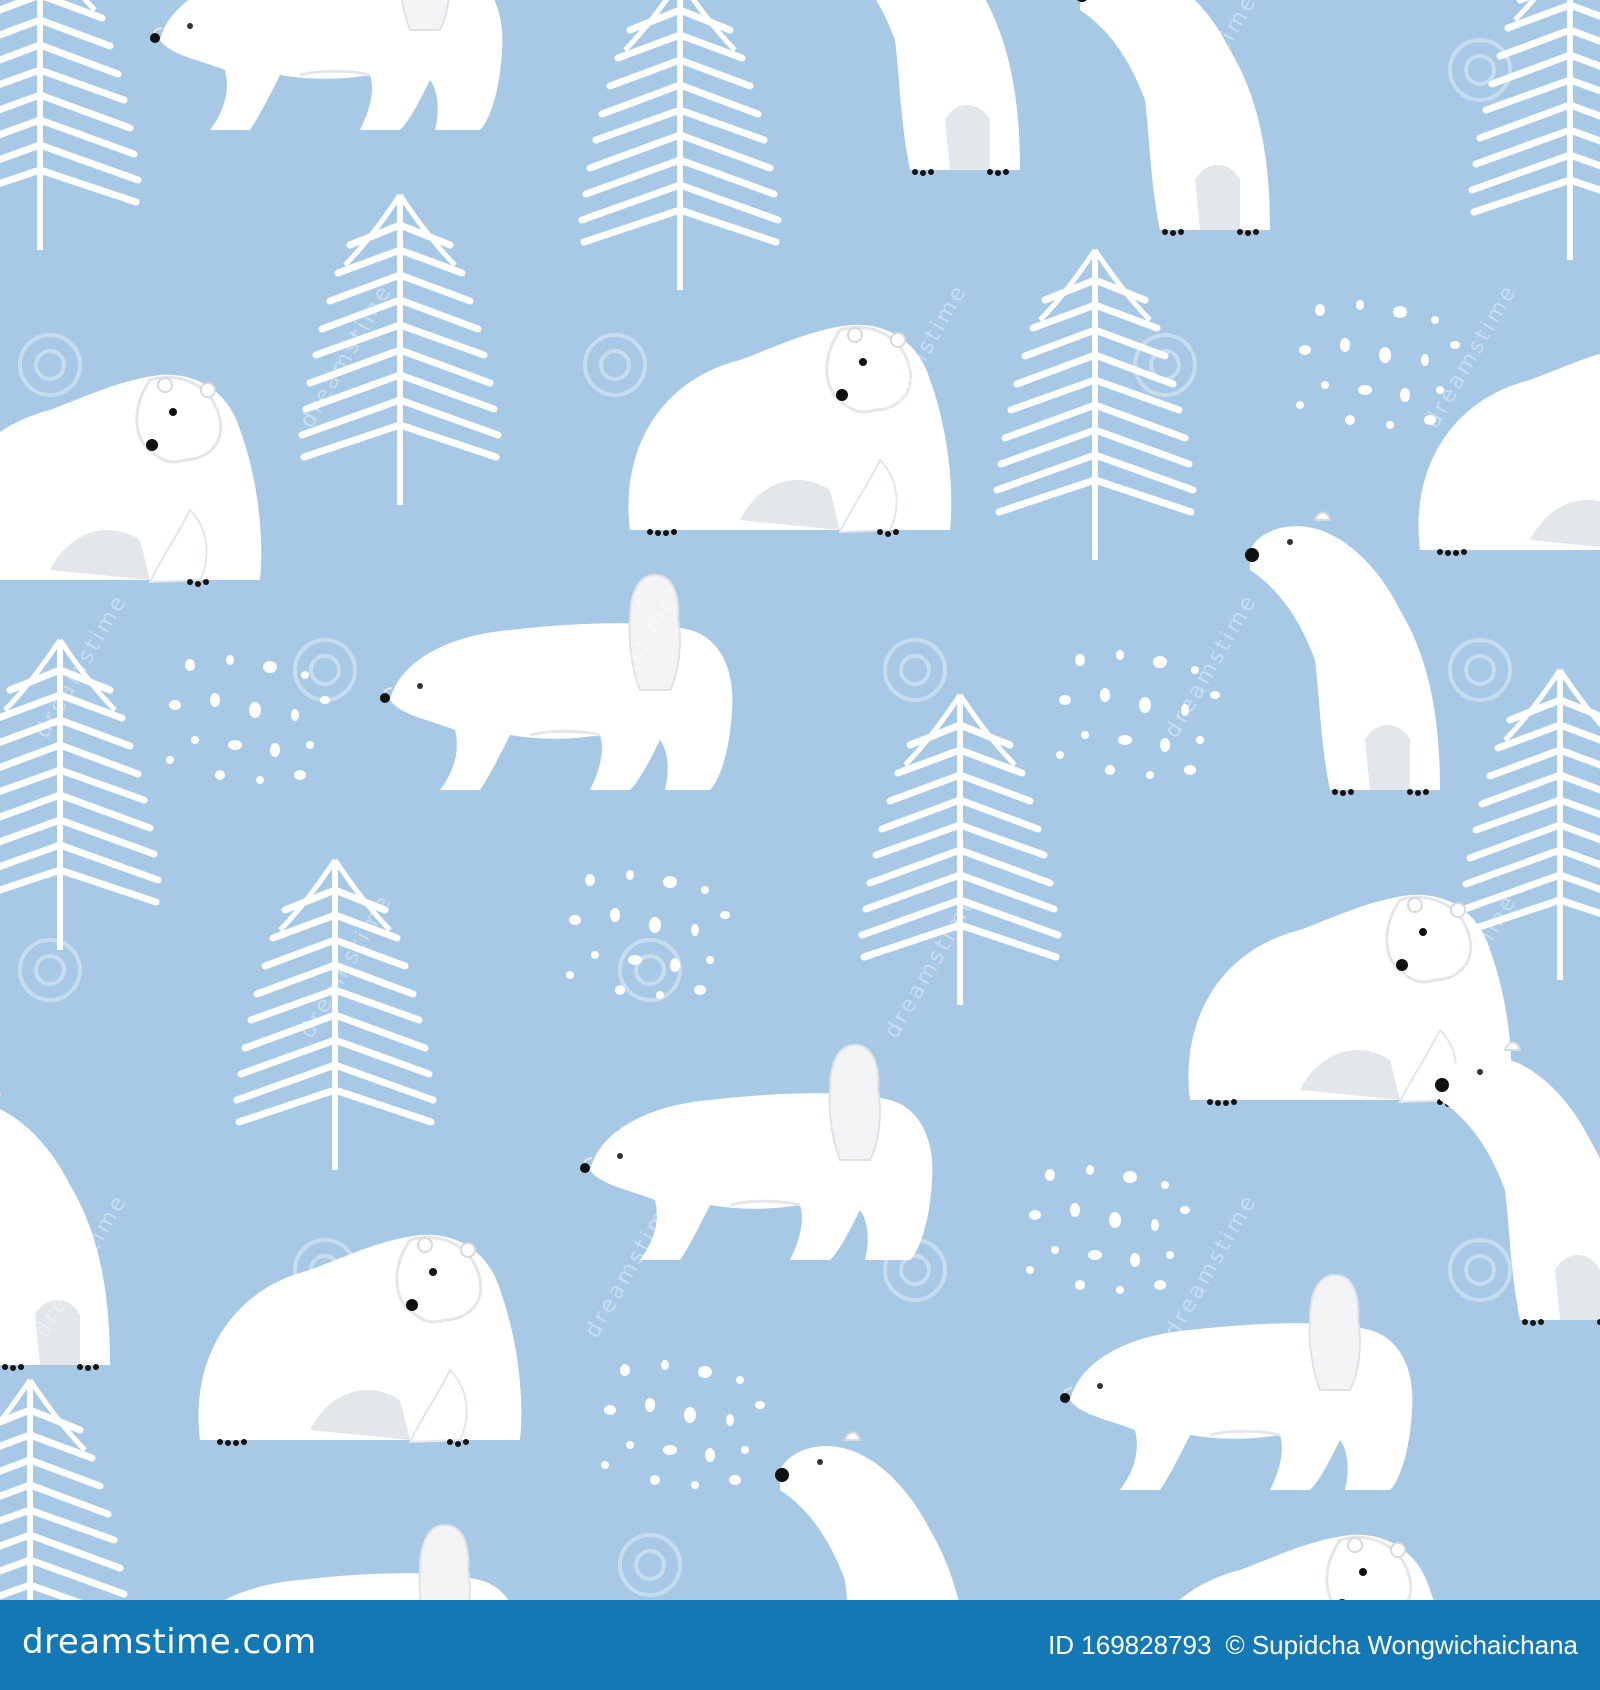 The width and height of the screenshot is (1600, 1690). Describe the element at coordinates (1130, 1645) in the screenshot. I see `image-id: ID 169828793` at that location.